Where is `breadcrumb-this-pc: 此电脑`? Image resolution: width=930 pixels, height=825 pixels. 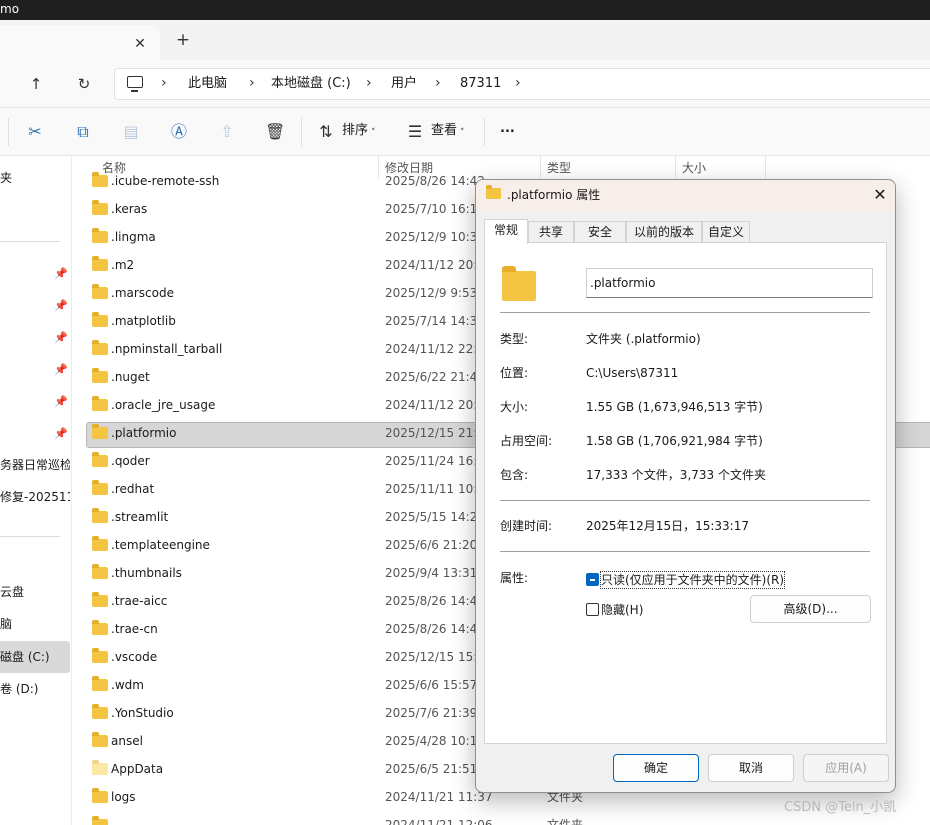 breadcrumb-this-pc: 此电脑 is located at coordinates (207, 84).